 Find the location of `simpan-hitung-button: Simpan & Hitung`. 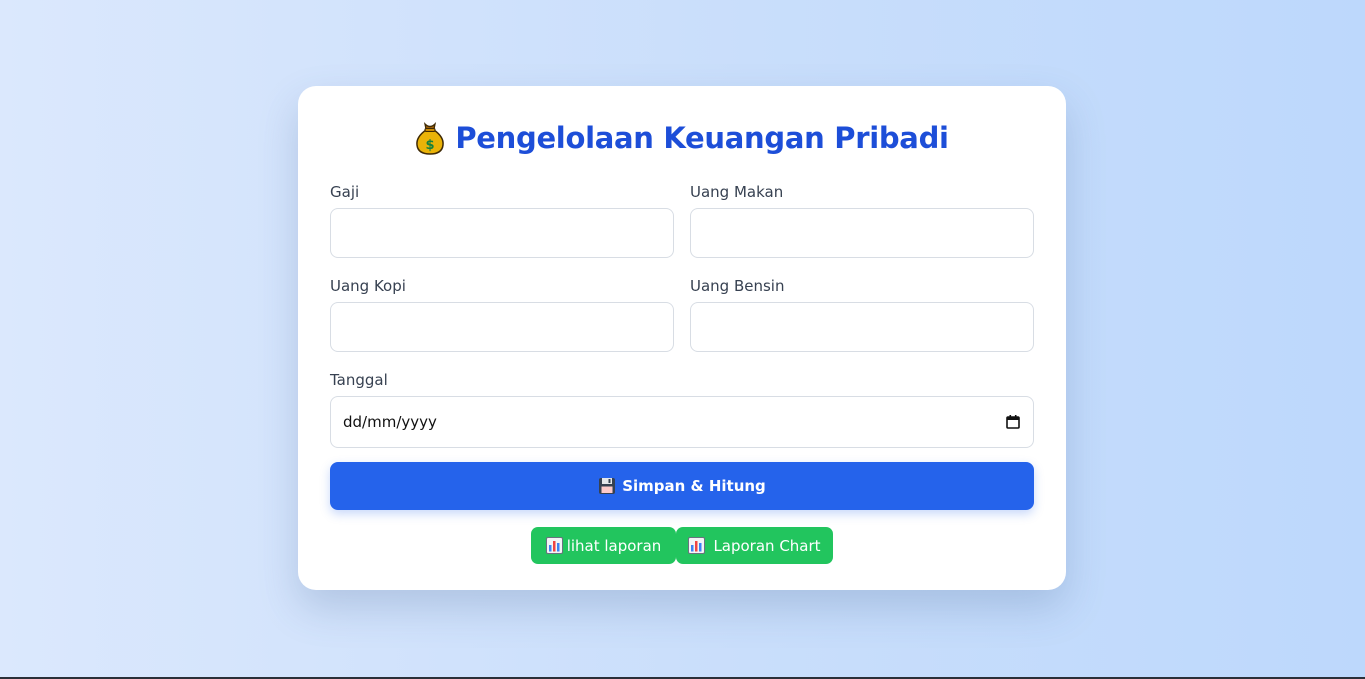

simpan-hitung-button: Simpan & Hitung is located at coordinates (682, 486).